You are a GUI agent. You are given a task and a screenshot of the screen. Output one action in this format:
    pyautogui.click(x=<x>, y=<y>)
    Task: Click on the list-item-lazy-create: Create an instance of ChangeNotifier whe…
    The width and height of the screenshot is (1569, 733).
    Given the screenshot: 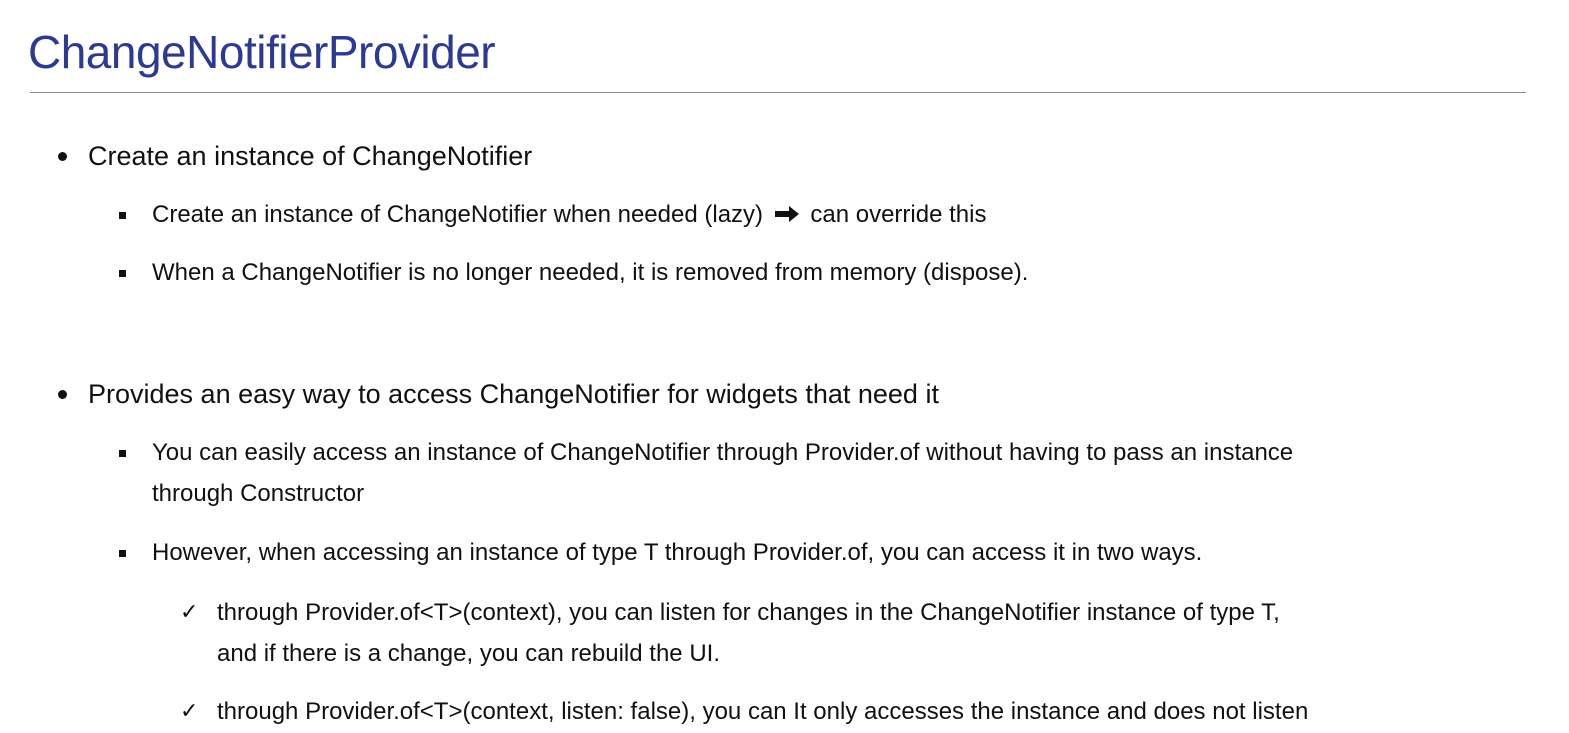 What is the action you would take?
    pyautogui.click(x=569, y=215)
    